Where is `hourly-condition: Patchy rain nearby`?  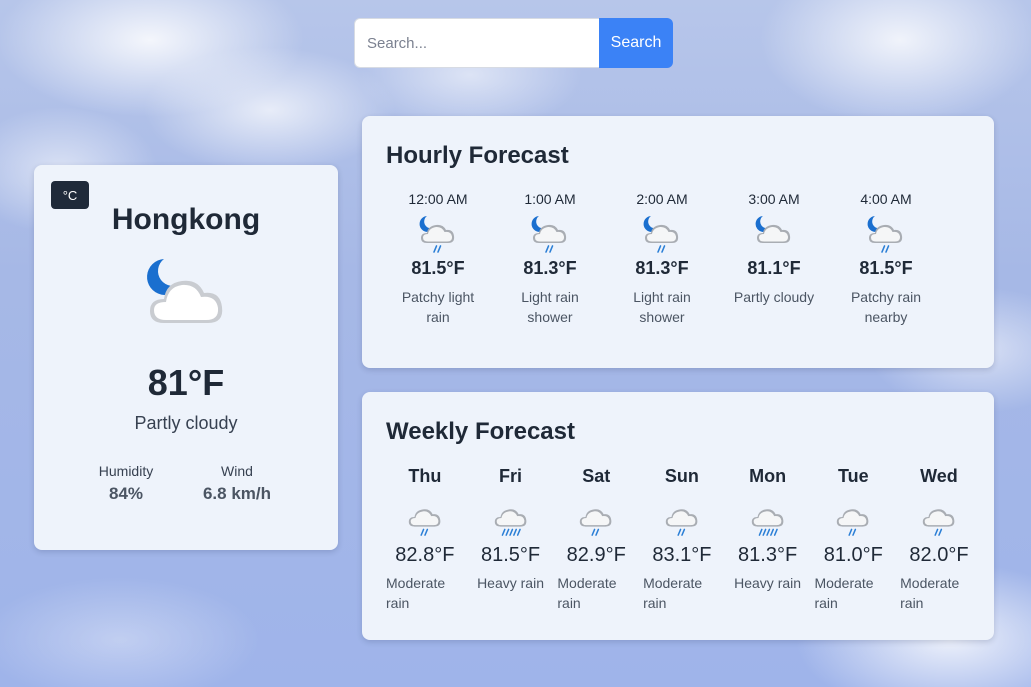 hourly-condition: Patchy rain nearby is located at coordinates (886, 307).